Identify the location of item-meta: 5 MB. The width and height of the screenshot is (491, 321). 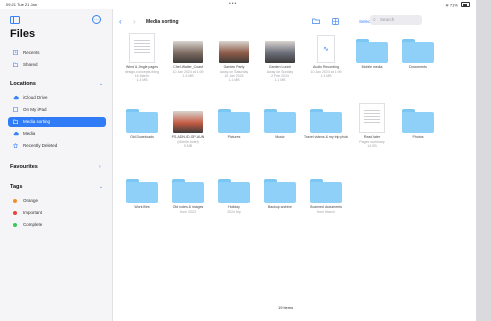
(188, 145).